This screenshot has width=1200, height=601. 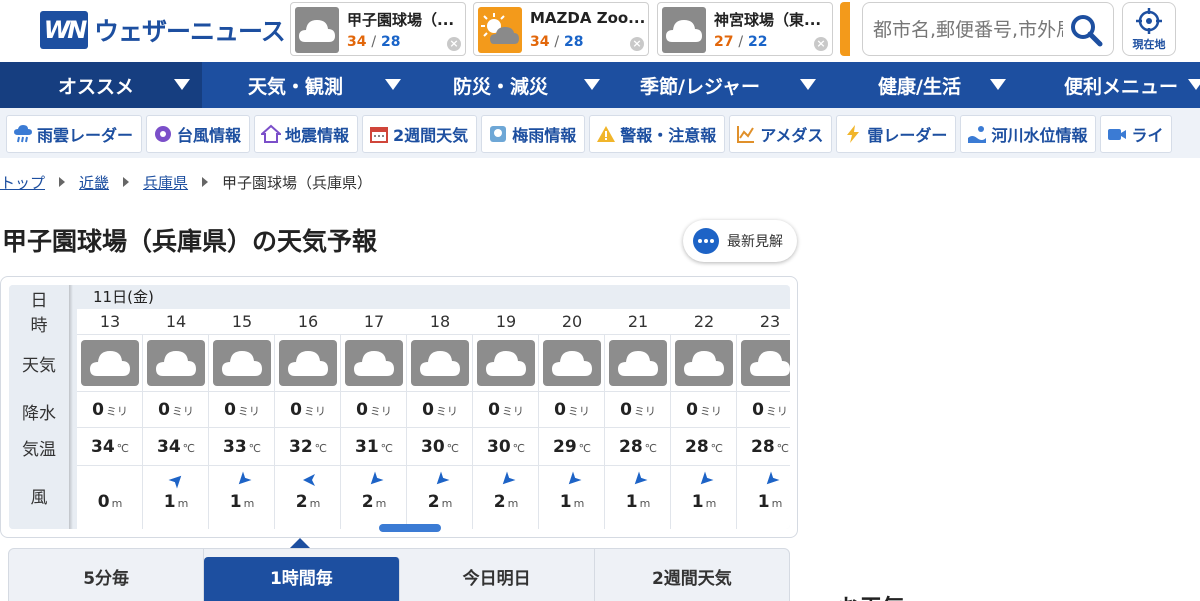 I want to click on link-rainy-season: 梅雨情報, so click(x=533, y=134).